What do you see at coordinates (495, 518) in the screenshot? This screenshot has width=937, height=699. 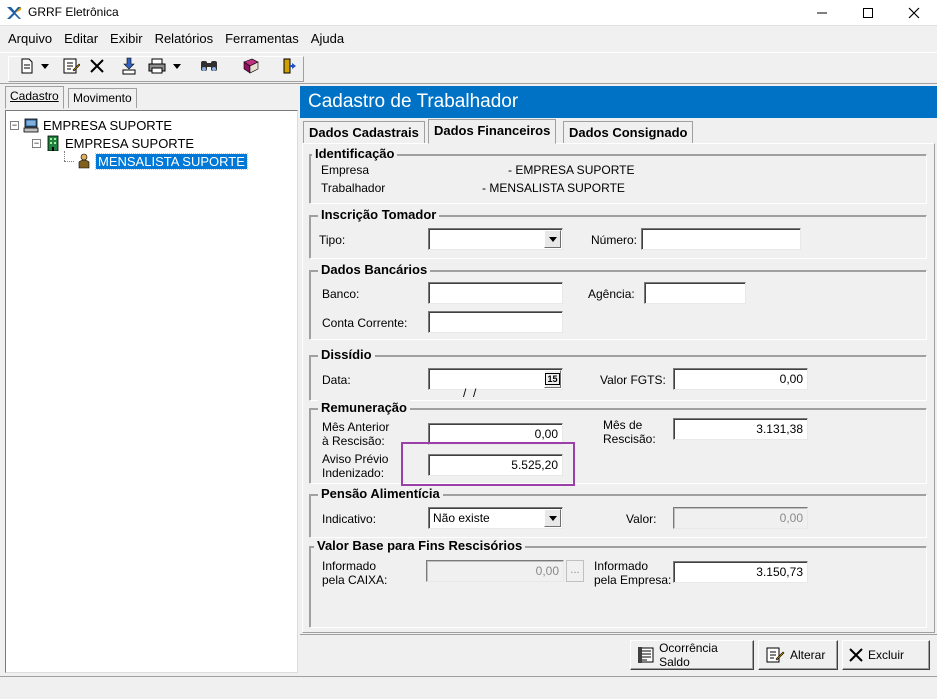 I see `indicativo-select: Não existe` at bounding box center [495, 518].